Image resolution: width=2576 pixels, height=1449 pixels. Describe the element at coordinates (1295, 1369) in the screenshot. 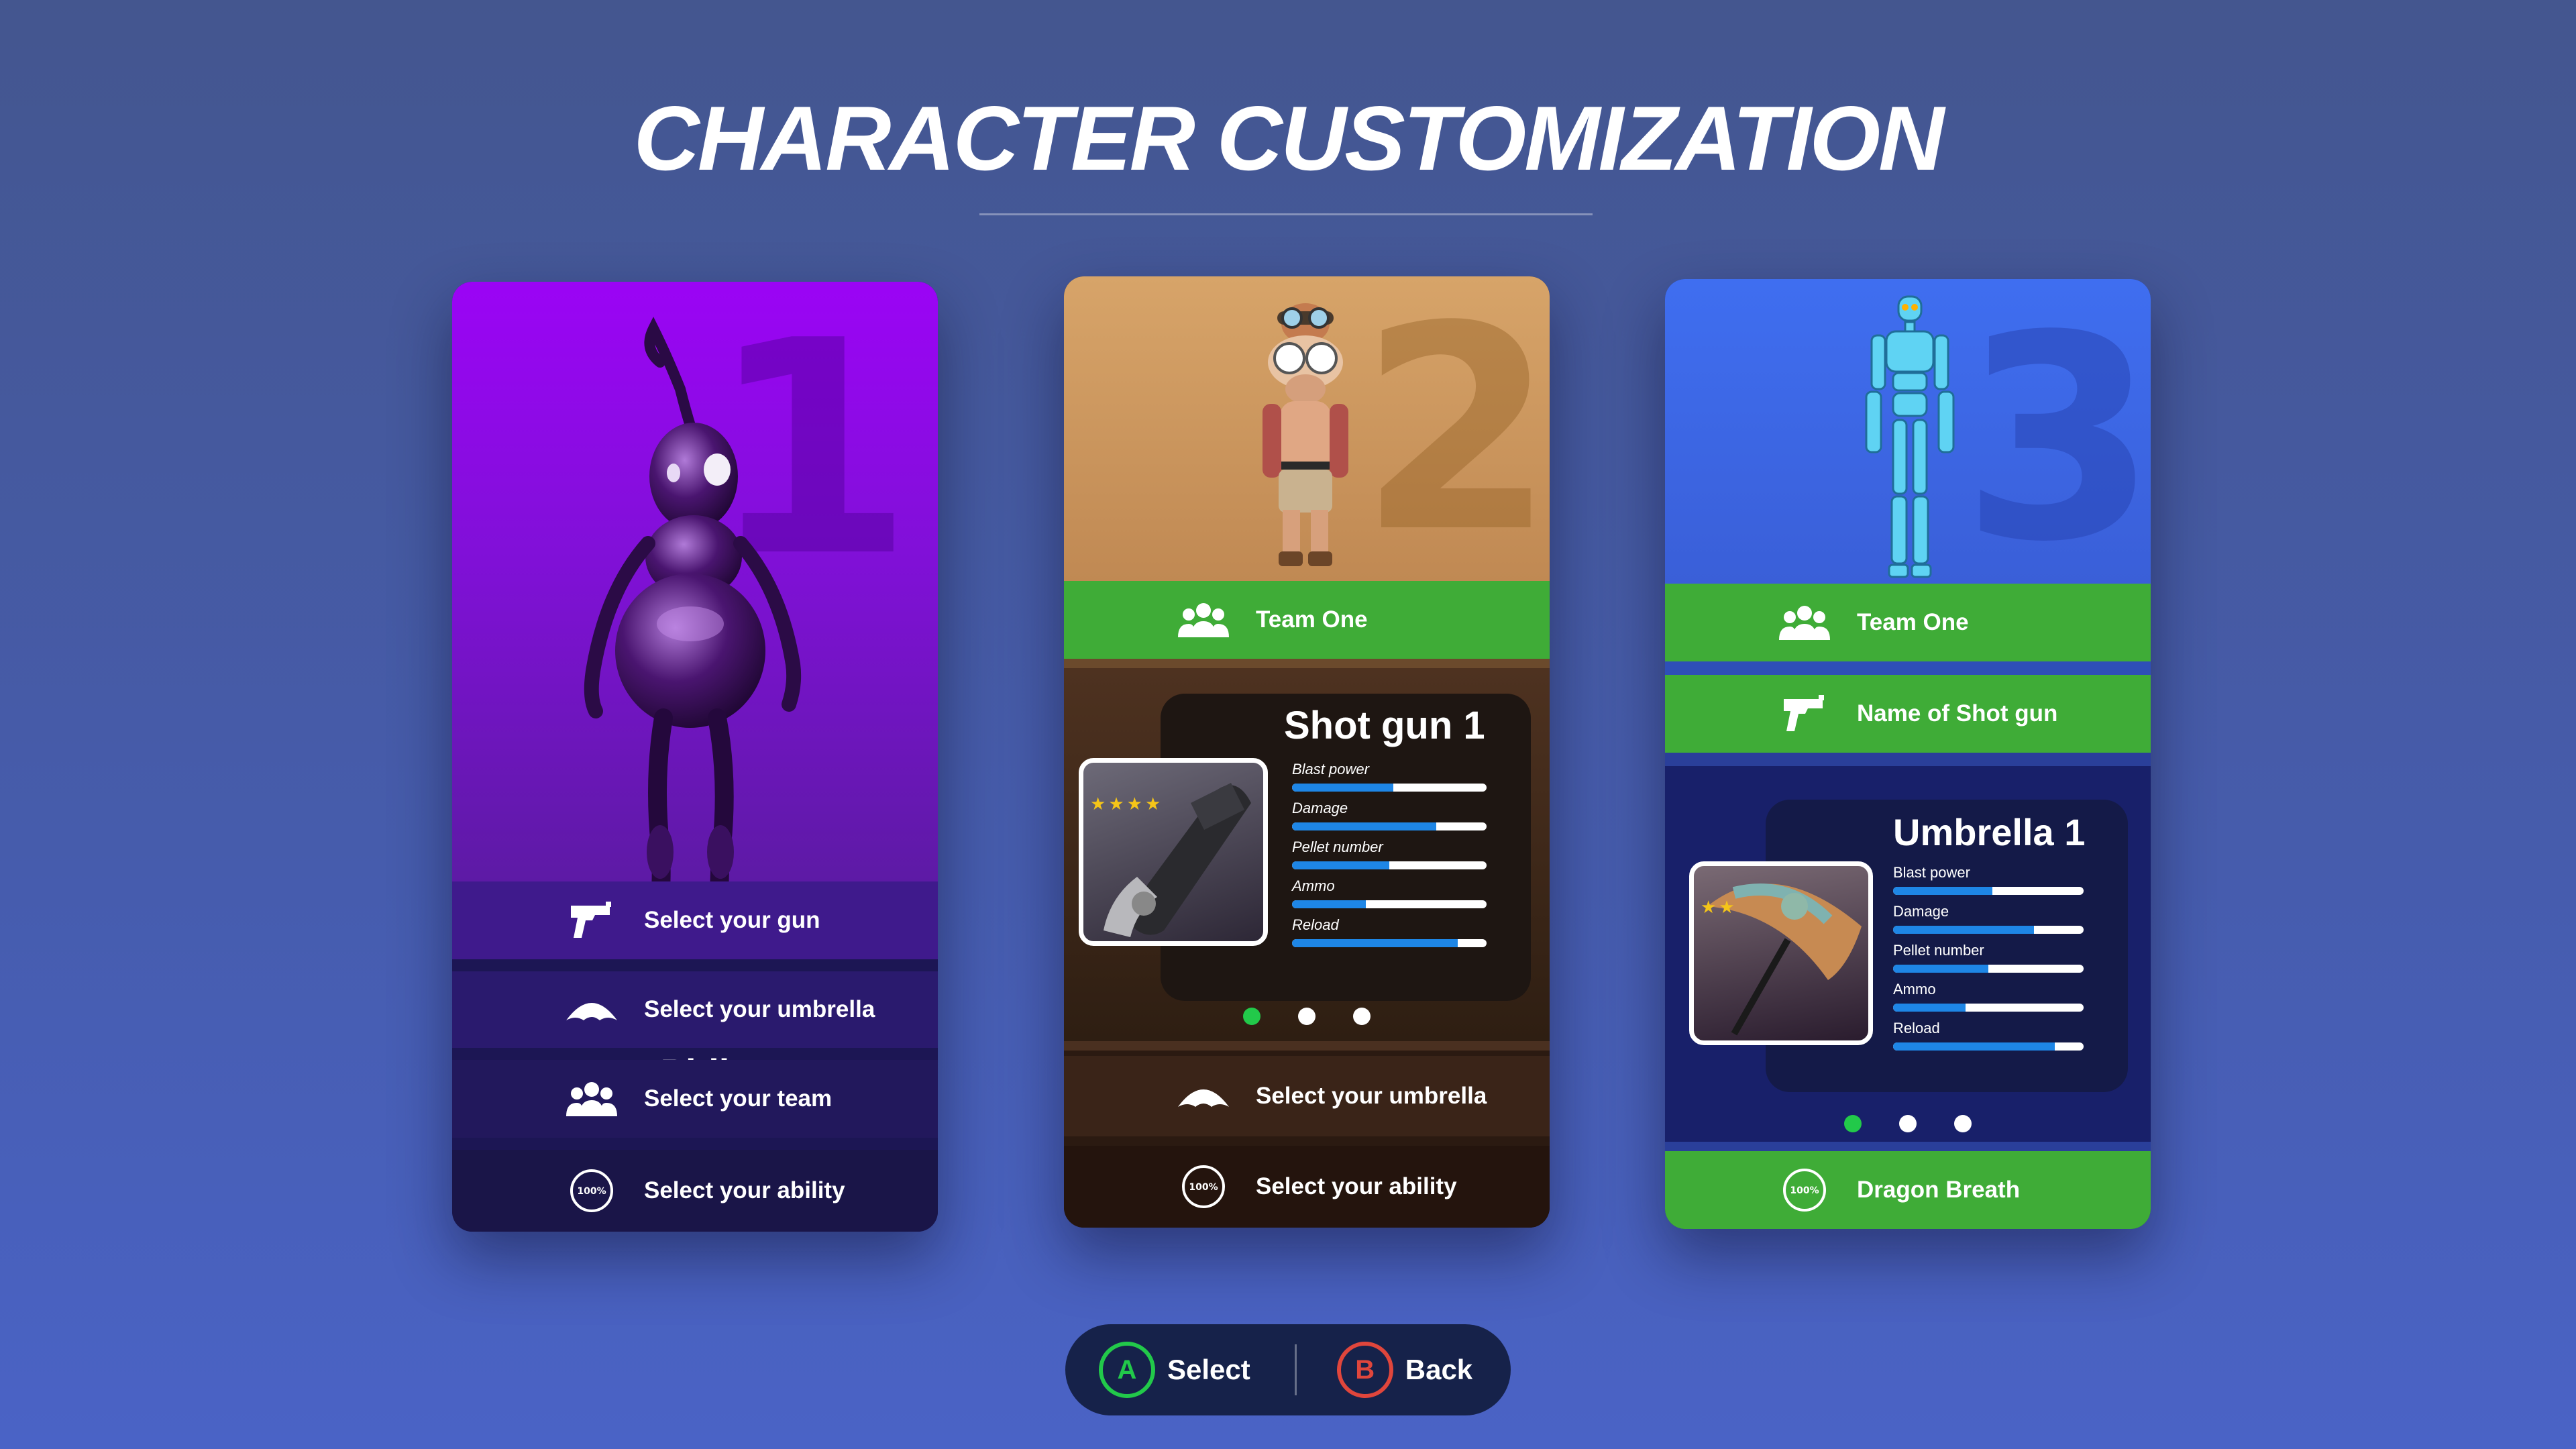

I see `controls-divider` at that location.